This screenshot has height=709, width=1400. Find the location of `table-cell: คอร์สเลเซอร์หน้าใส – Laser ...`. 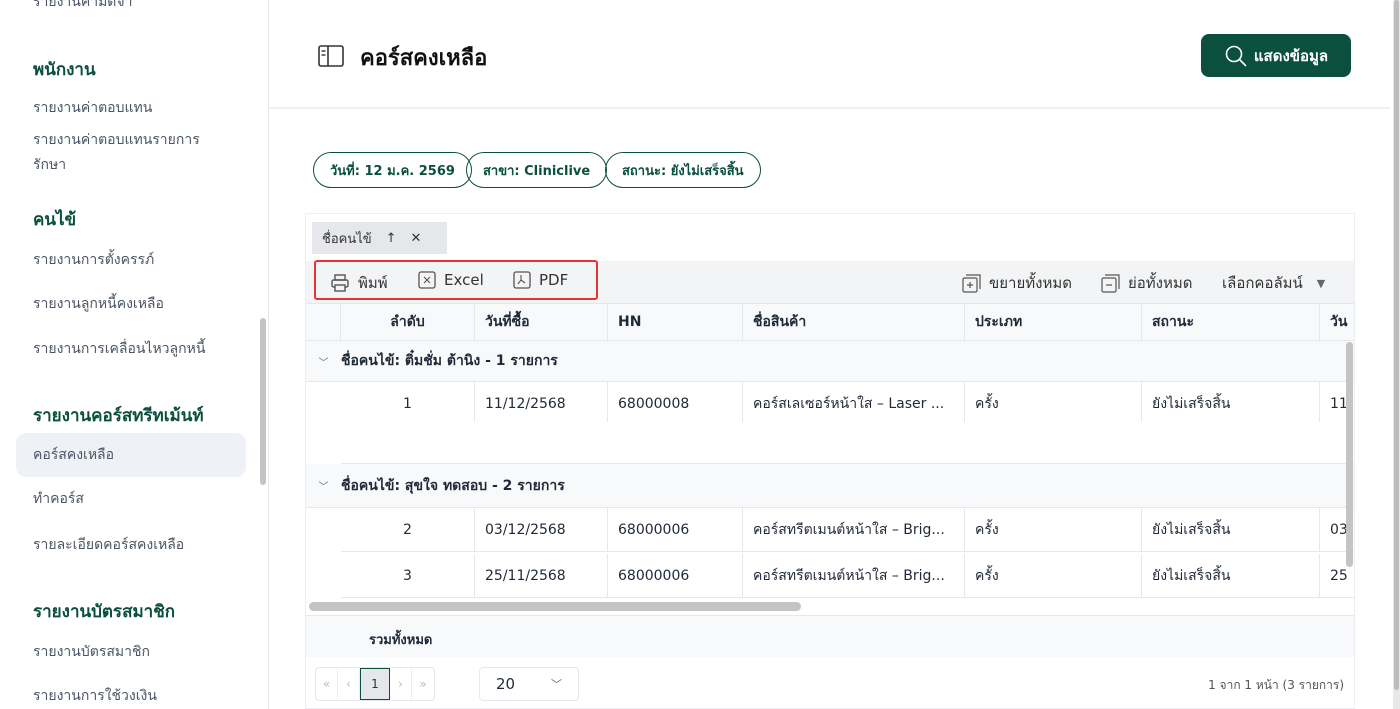

table-cell: คอร์สเลเซอร์หน้าใส – Laser ... is located at coordinates (854, 403).